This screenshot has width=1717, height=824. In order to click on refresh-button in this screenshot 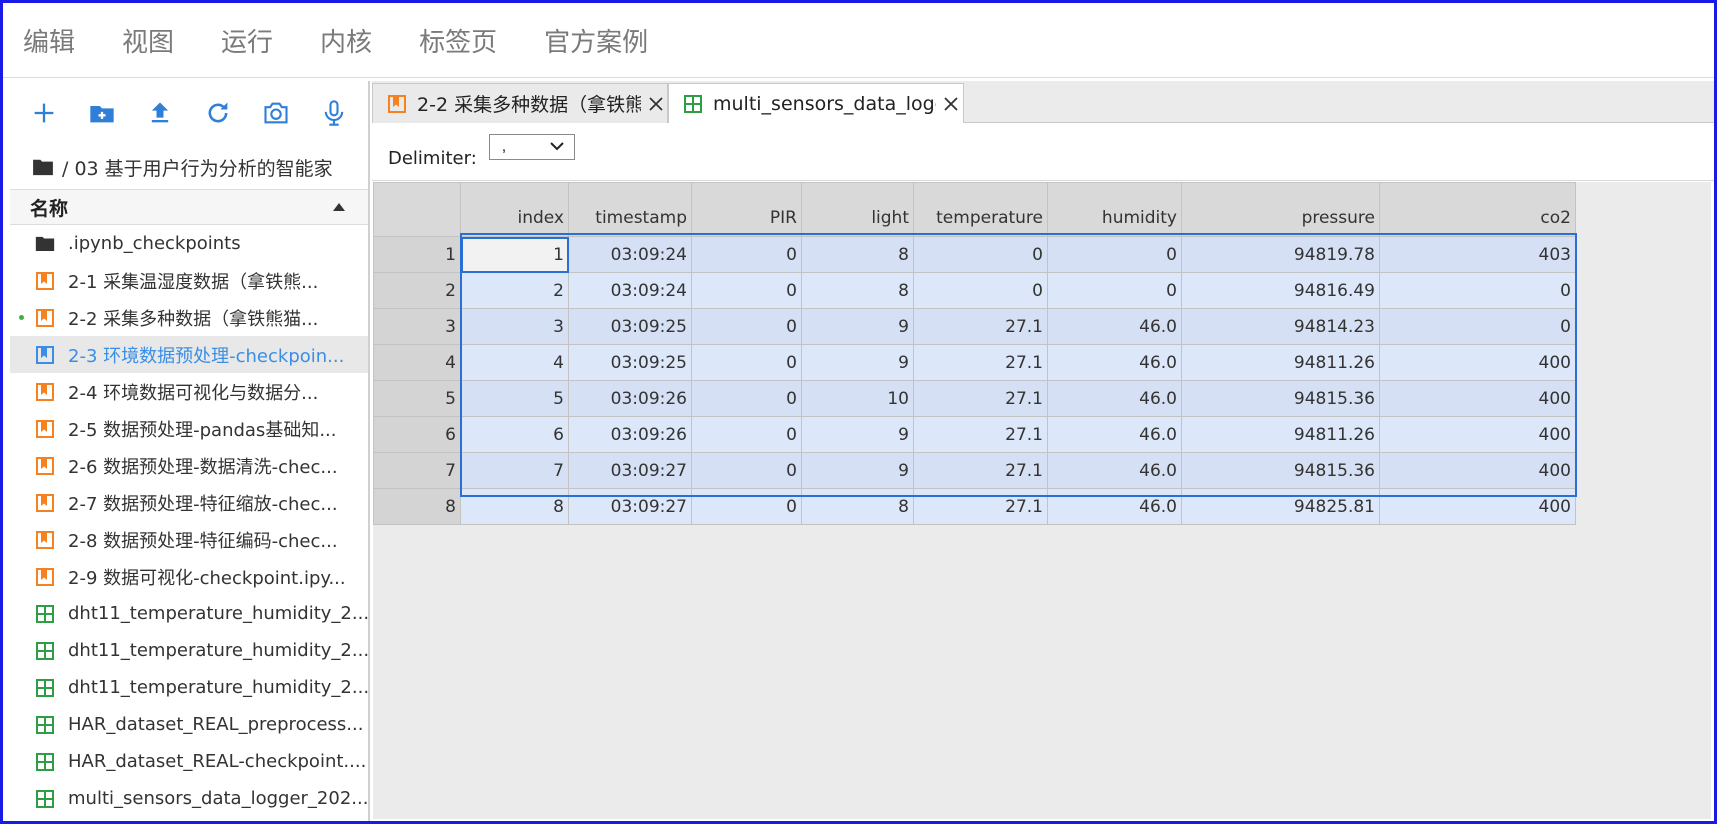, I will do `click(218, 113)`.